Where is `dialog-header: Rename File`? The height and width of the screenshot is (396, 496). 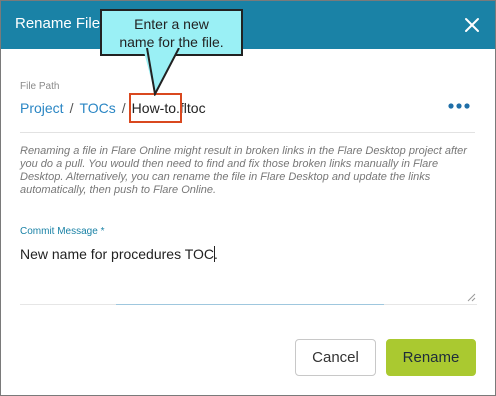
dialog-header: Rename File is located at coordinates (248, 25).